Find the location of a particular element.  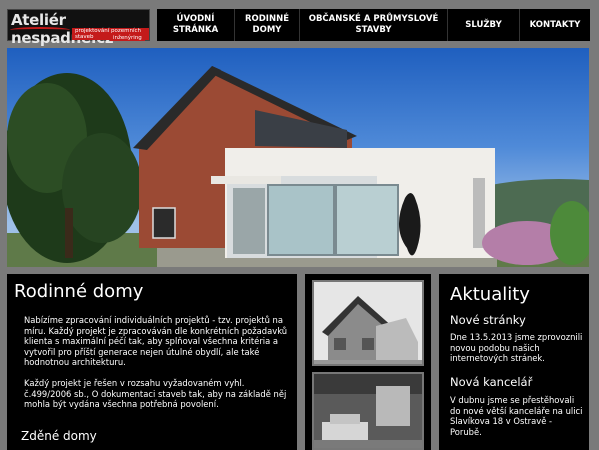

nav-item-civic-industrial: OBČANSKÉ A PRŮMYSLOVÉ STAVBY is located at coordinates (374, 25).